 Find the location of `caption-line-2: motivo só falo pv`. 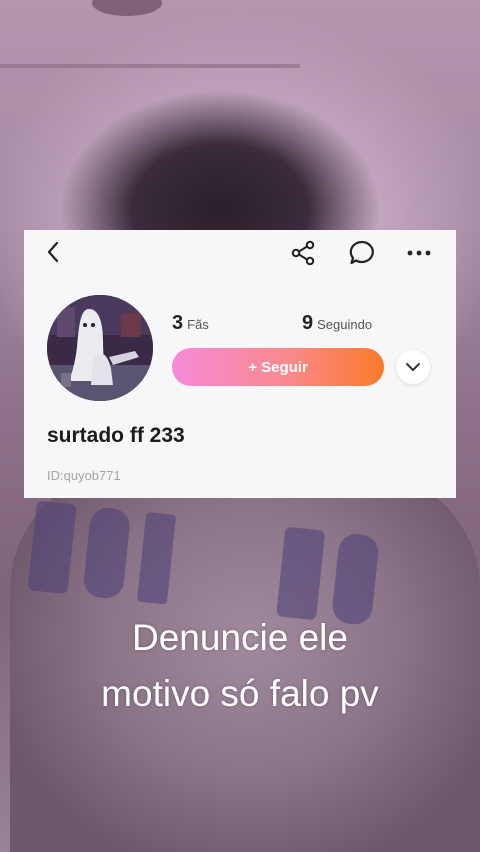

caption-line-2: motivo só falo pv is located at coordinates (240, 693).